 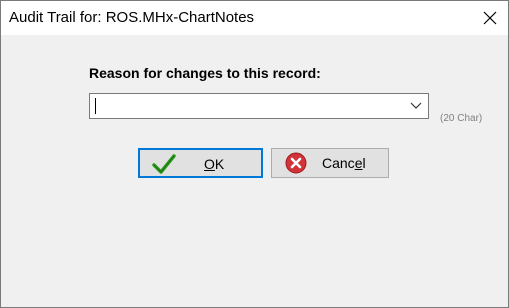 What do you see at coordinates (296, 163) in the screenshot?
I see `cancel-x-icon` at bounding box center [296, 163].